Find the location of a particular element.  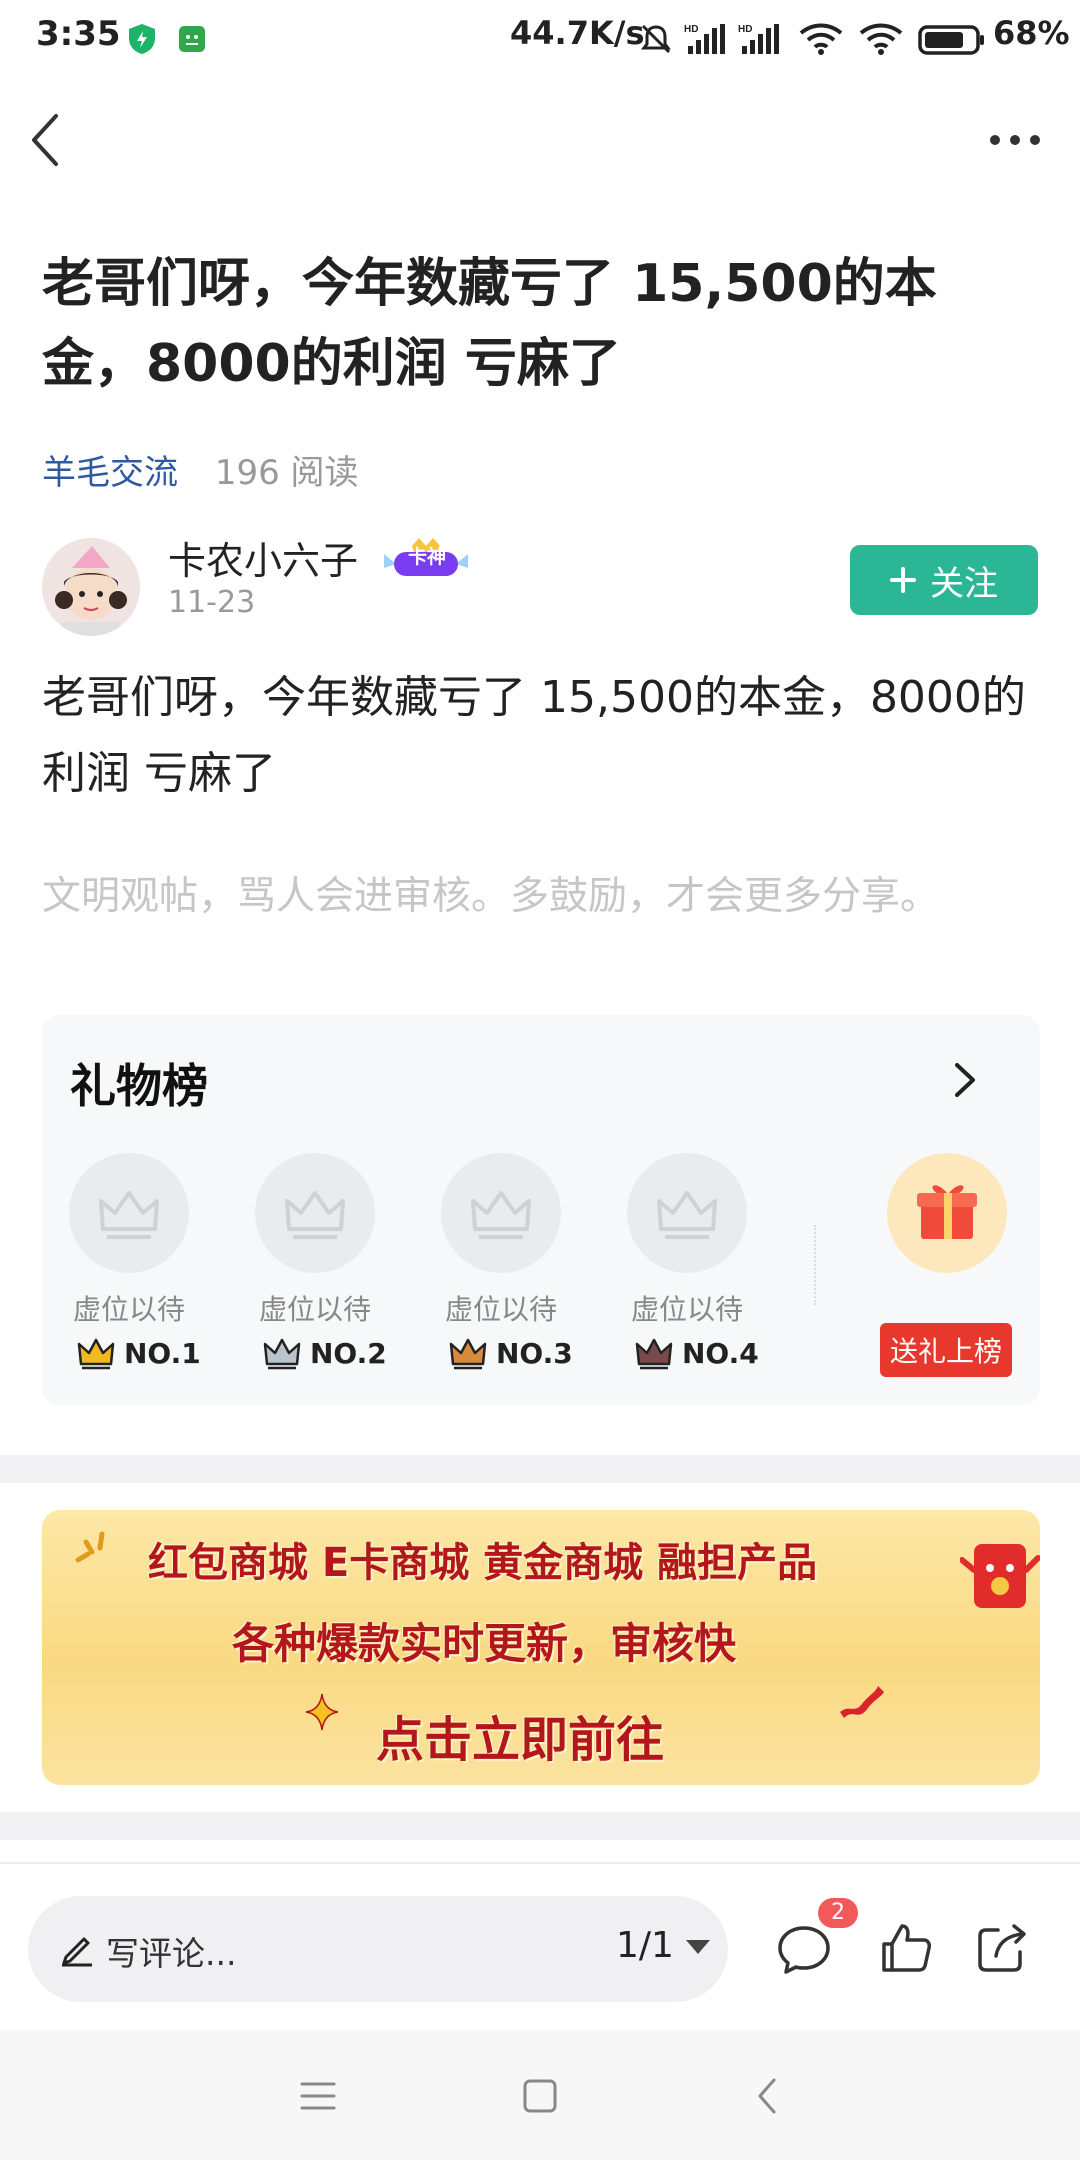

net-speed: 44.7K/s is located at coordinates (577, 33).